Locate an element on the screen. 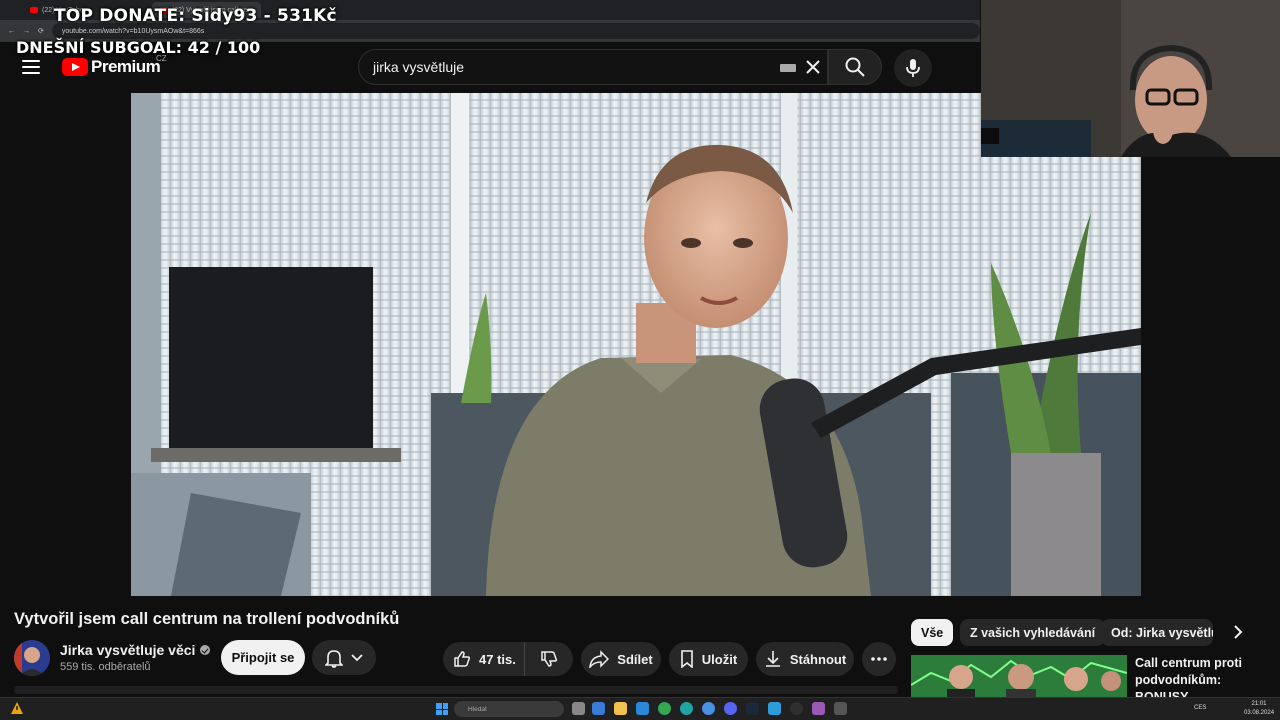 Image resolution: width=1280 pixels, height=720 pixels. edge-icon is located at coordinates (686, 708).